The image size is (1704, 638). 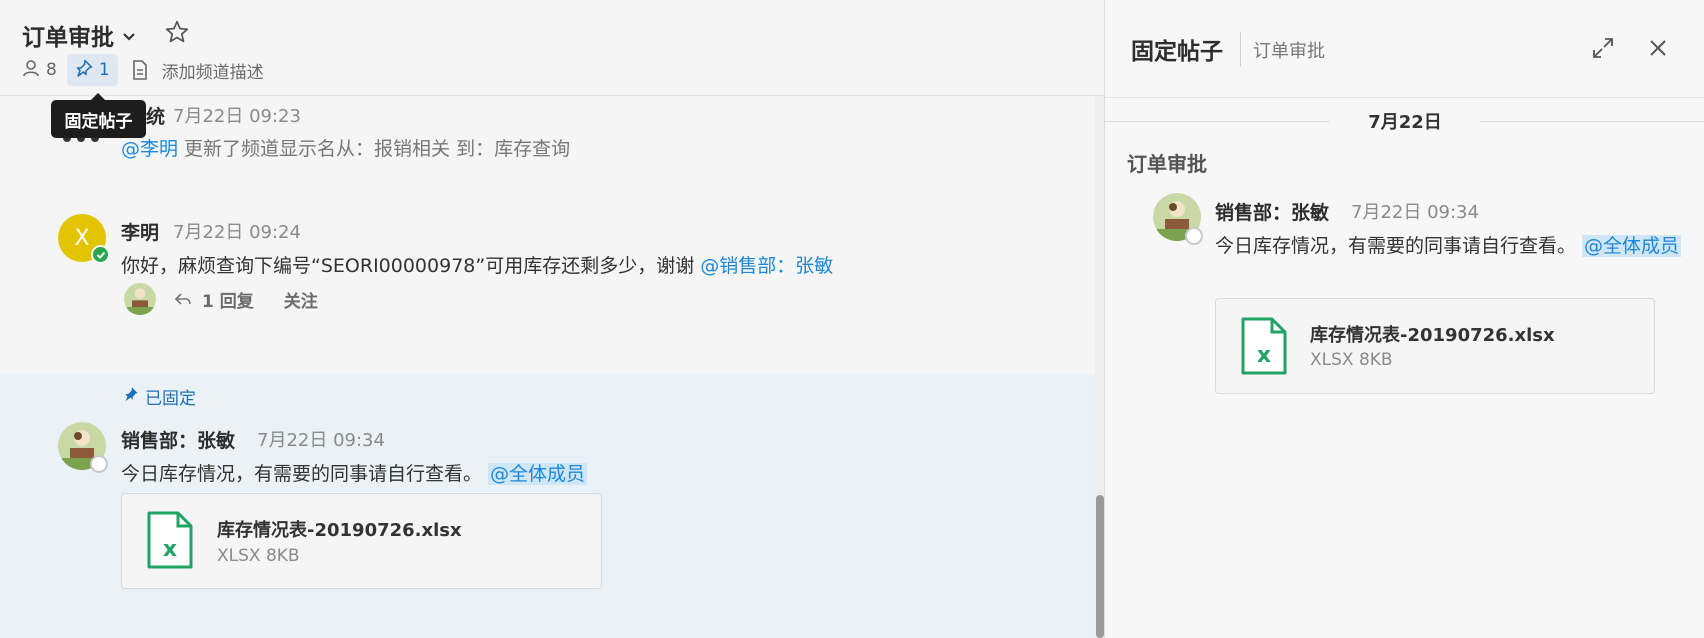 What do you see at coordinates (213, 70) in the screenshot?
I see `add-description-link: 添加频道描述` at bounding box center [213, 70].